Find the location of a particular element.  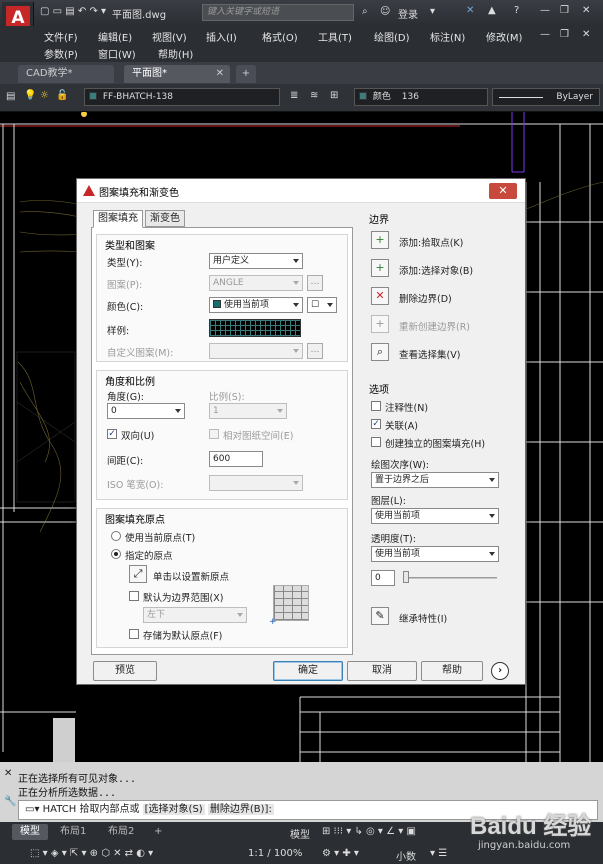

menu-dimension: 标注(N) is located at coordinates (447, 36).